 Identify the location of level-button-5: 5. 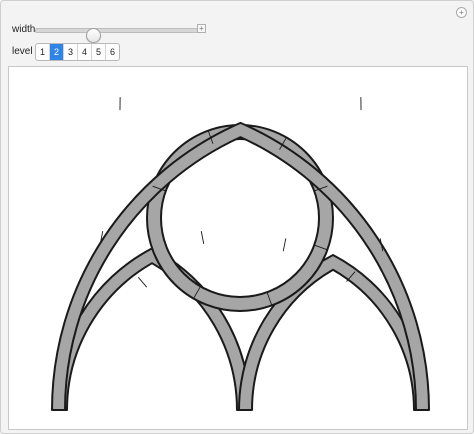
(99, 52).